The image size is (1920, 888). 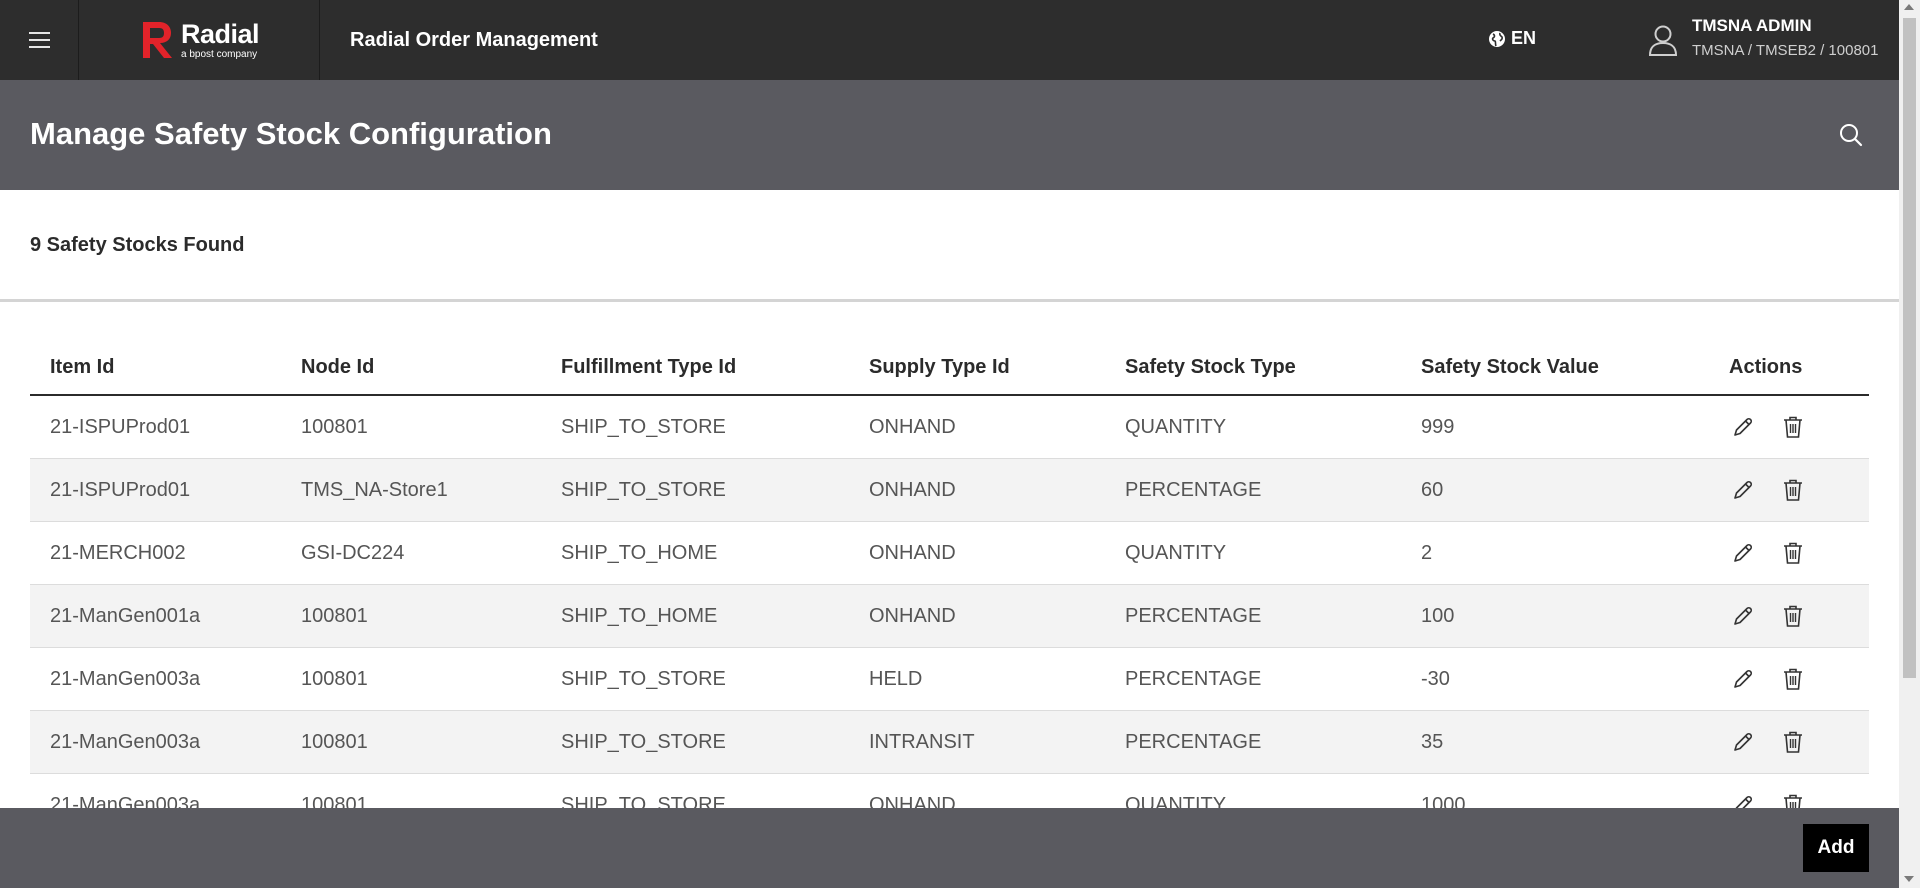 I want to click on node-id-cell: GSI-DC224, so click(x=353, y=552).